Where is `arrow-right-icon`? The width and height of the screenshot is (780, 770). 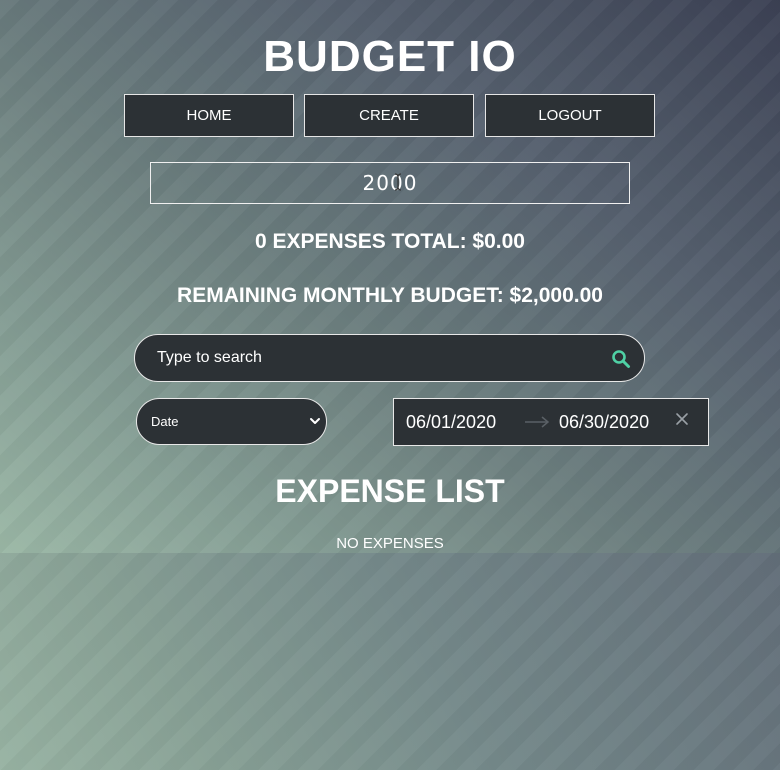
arrow-right-icon is located at coordinates (537, 422).